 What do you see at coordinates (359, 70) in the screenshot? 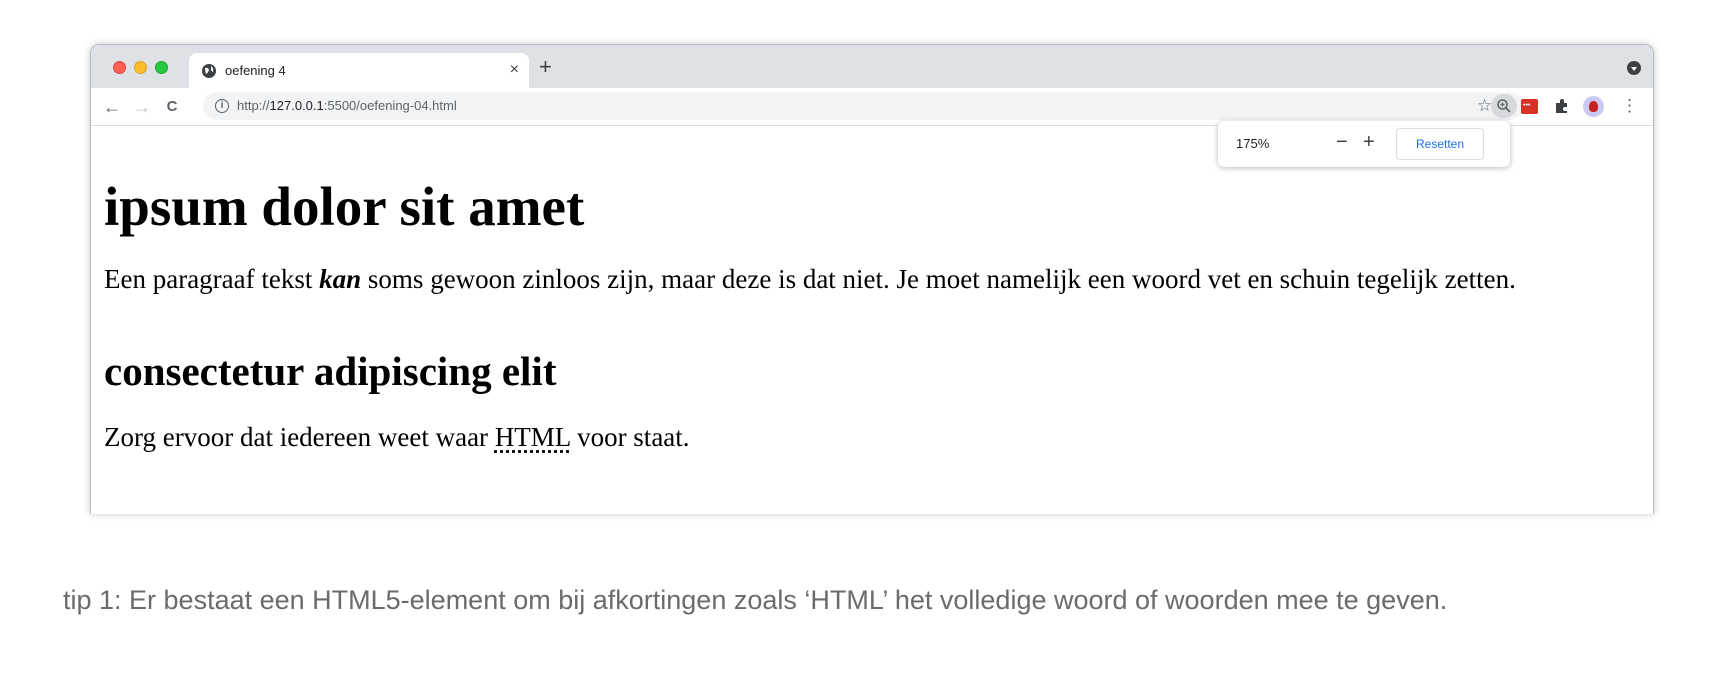
I see `tab-oefening-4: oefening 4 ×` at bounding box center [359, 70].